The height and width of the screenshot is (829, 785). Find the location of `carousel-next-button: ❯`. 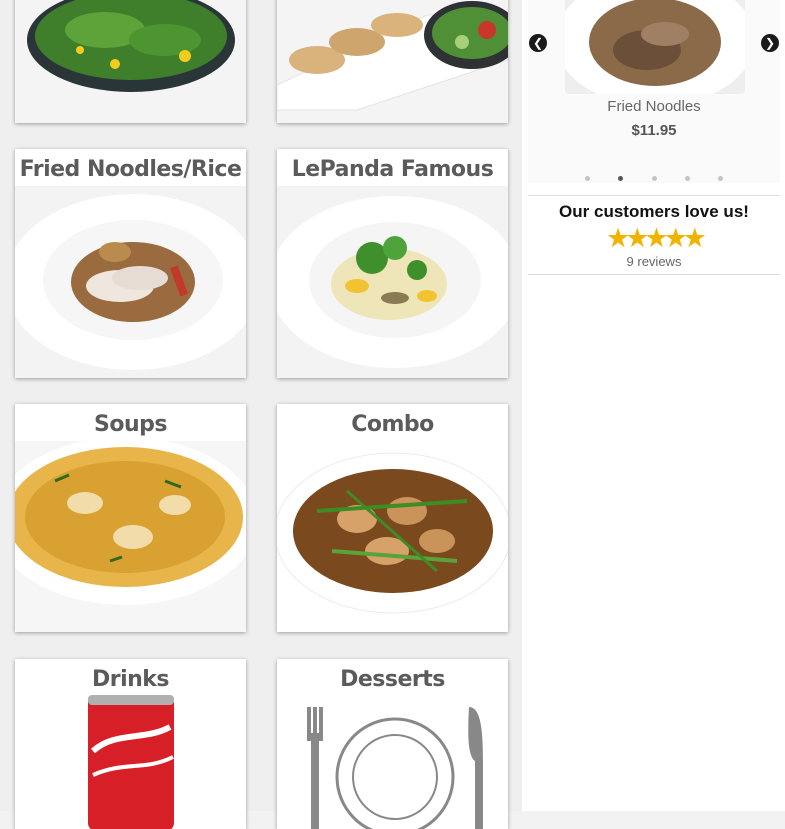

carousel-next-button: ❯ is located at coordinates (770, 43).